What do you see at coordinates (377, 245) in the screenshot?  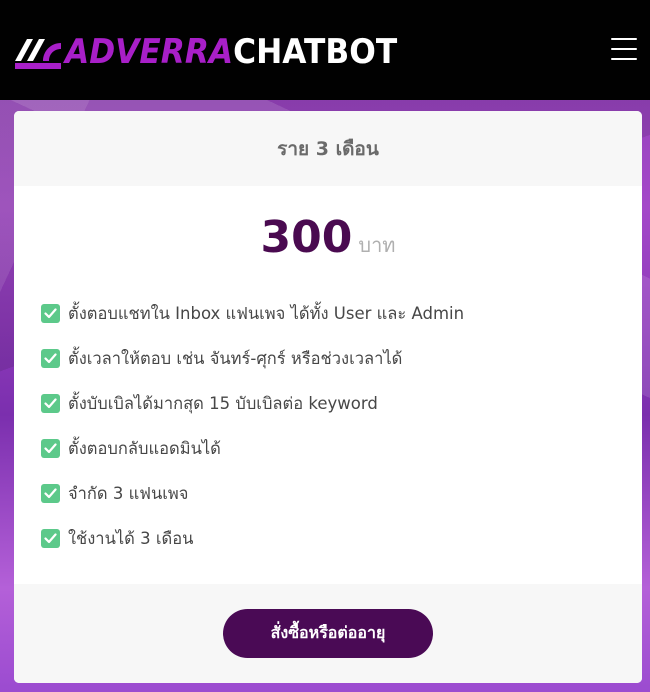 I see `price-currency: บาท` at bounding box center [377, 245].